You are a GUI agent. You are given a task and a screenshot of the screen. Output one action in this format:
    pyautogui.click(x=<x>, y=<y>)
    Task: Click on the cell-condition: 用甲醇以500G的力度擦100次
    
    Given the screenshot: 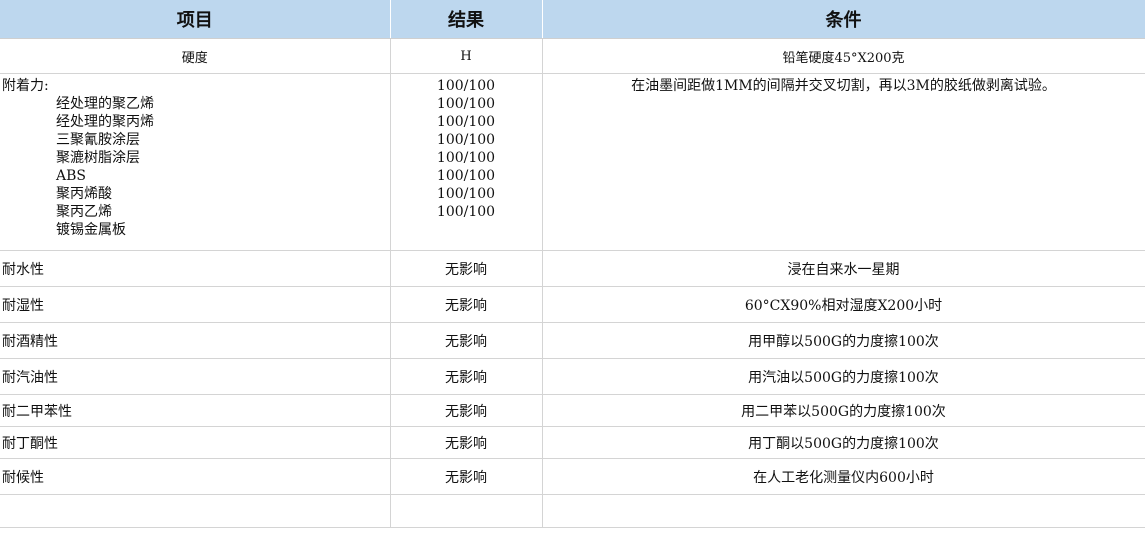 What is the action you would take?
    pyautogui.click(x=843, y=340)
    